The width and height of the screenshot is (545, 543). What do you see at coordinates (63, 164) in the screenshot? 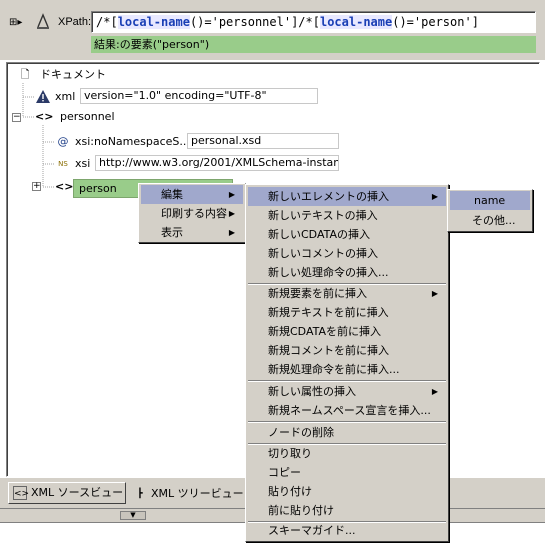
I see `namespace-icon: NS` at bounding box center [63, 164].